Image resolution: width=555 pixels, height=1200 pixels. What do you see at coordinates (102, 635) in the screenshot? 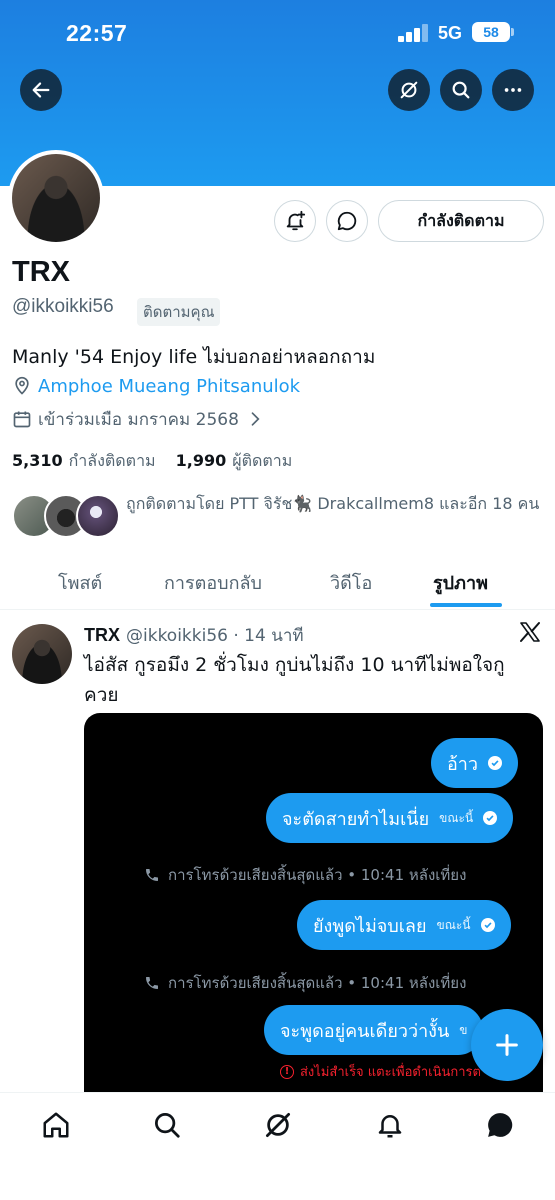
I see `tweet-author-name: TRX` at bounding box center [102, 635].